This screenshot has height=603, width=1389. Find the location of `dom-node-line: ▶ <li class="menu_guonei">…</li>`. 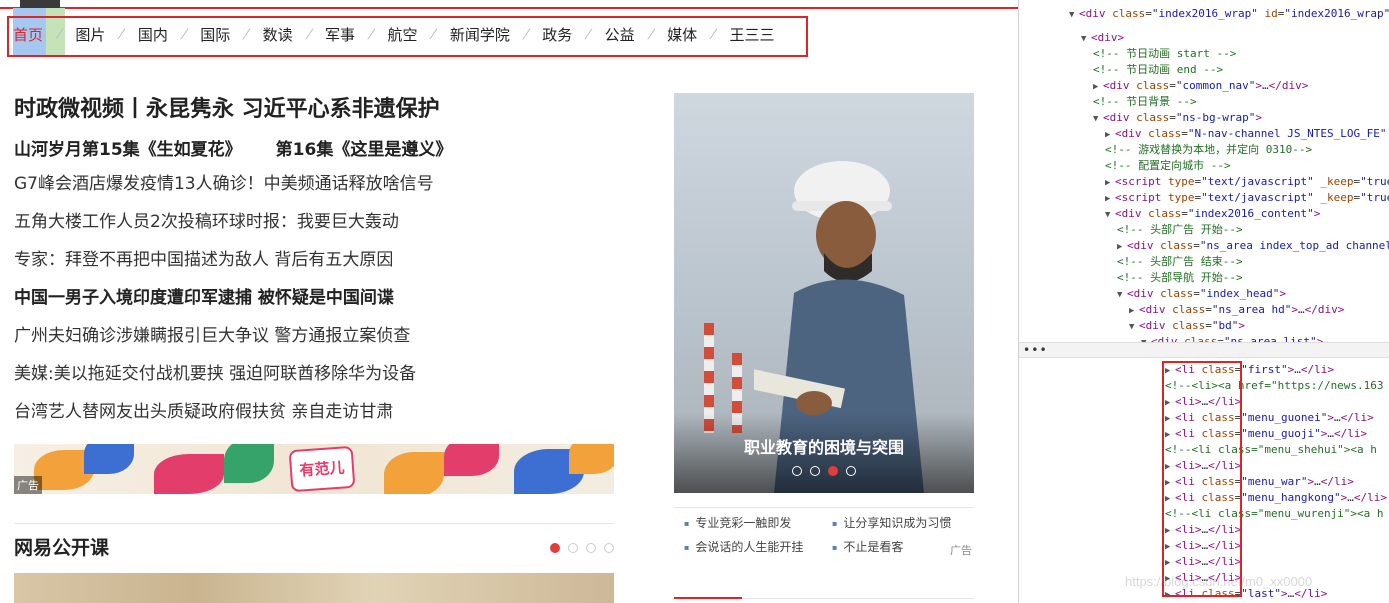

dom-node-line: ▶ <li class="menu_guonei">…</li> is located at coordinates (1269, 418).